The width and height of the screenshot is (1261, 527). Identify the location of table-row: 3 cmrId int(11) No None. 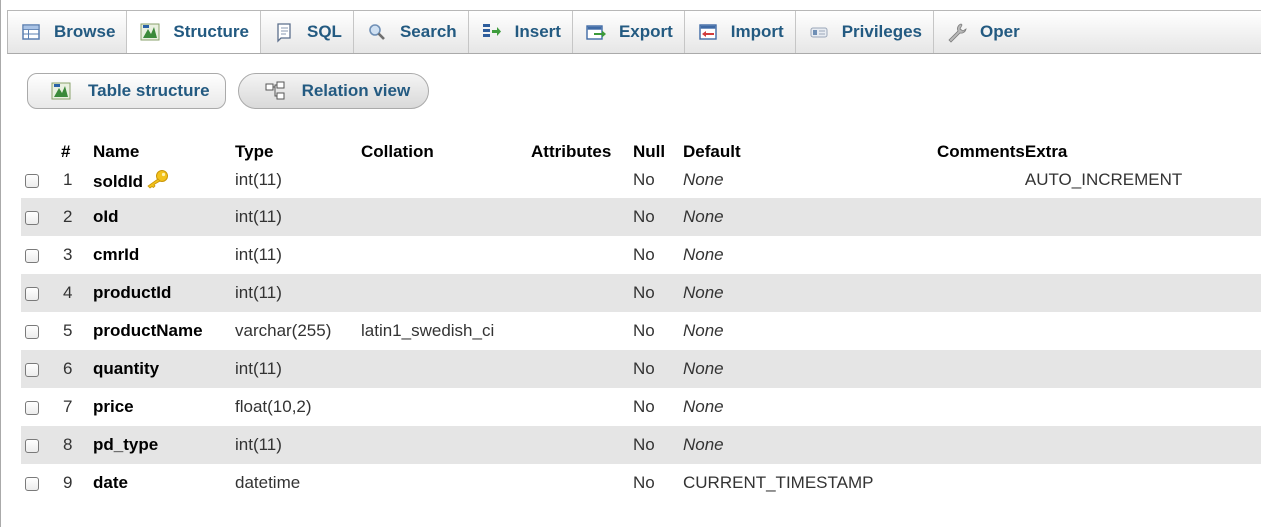
(641, 255).